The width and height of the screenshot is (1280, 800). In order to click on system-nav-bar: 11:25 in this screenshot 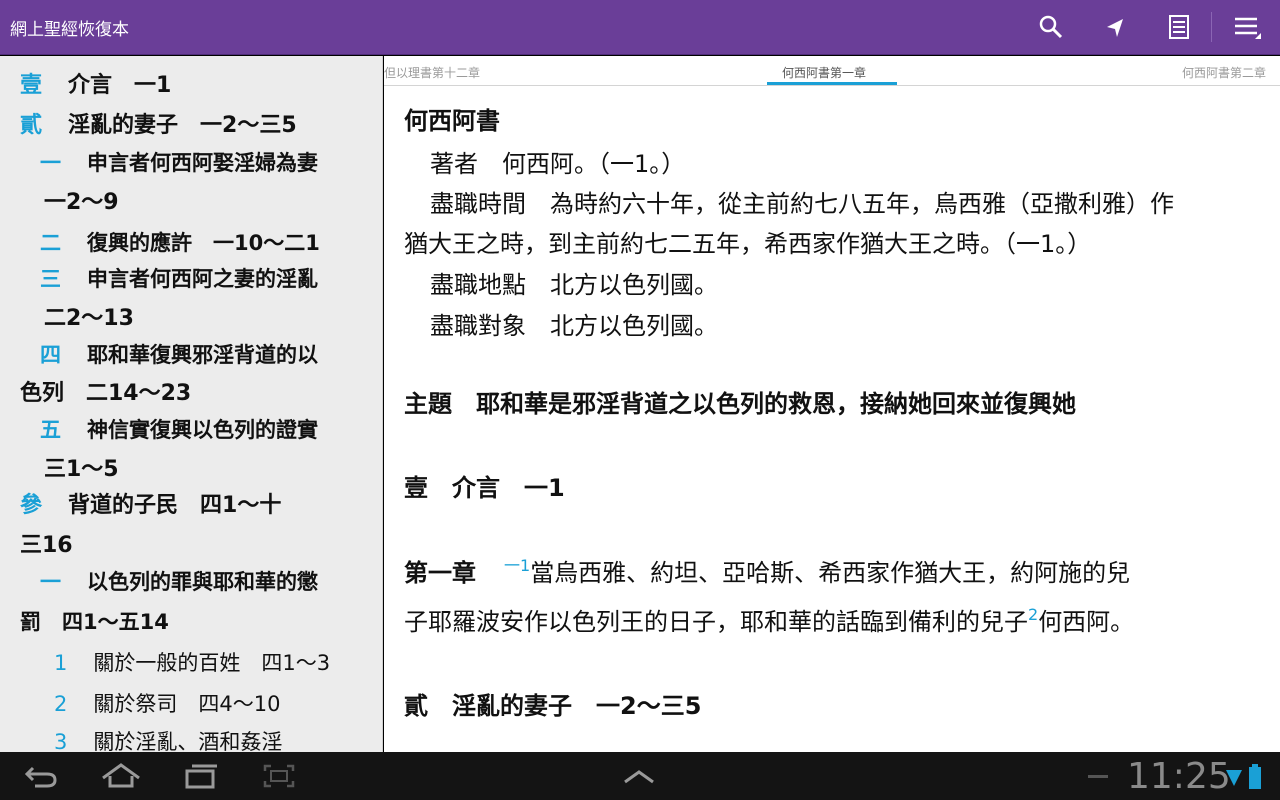, I will do `click(640, 776)`.